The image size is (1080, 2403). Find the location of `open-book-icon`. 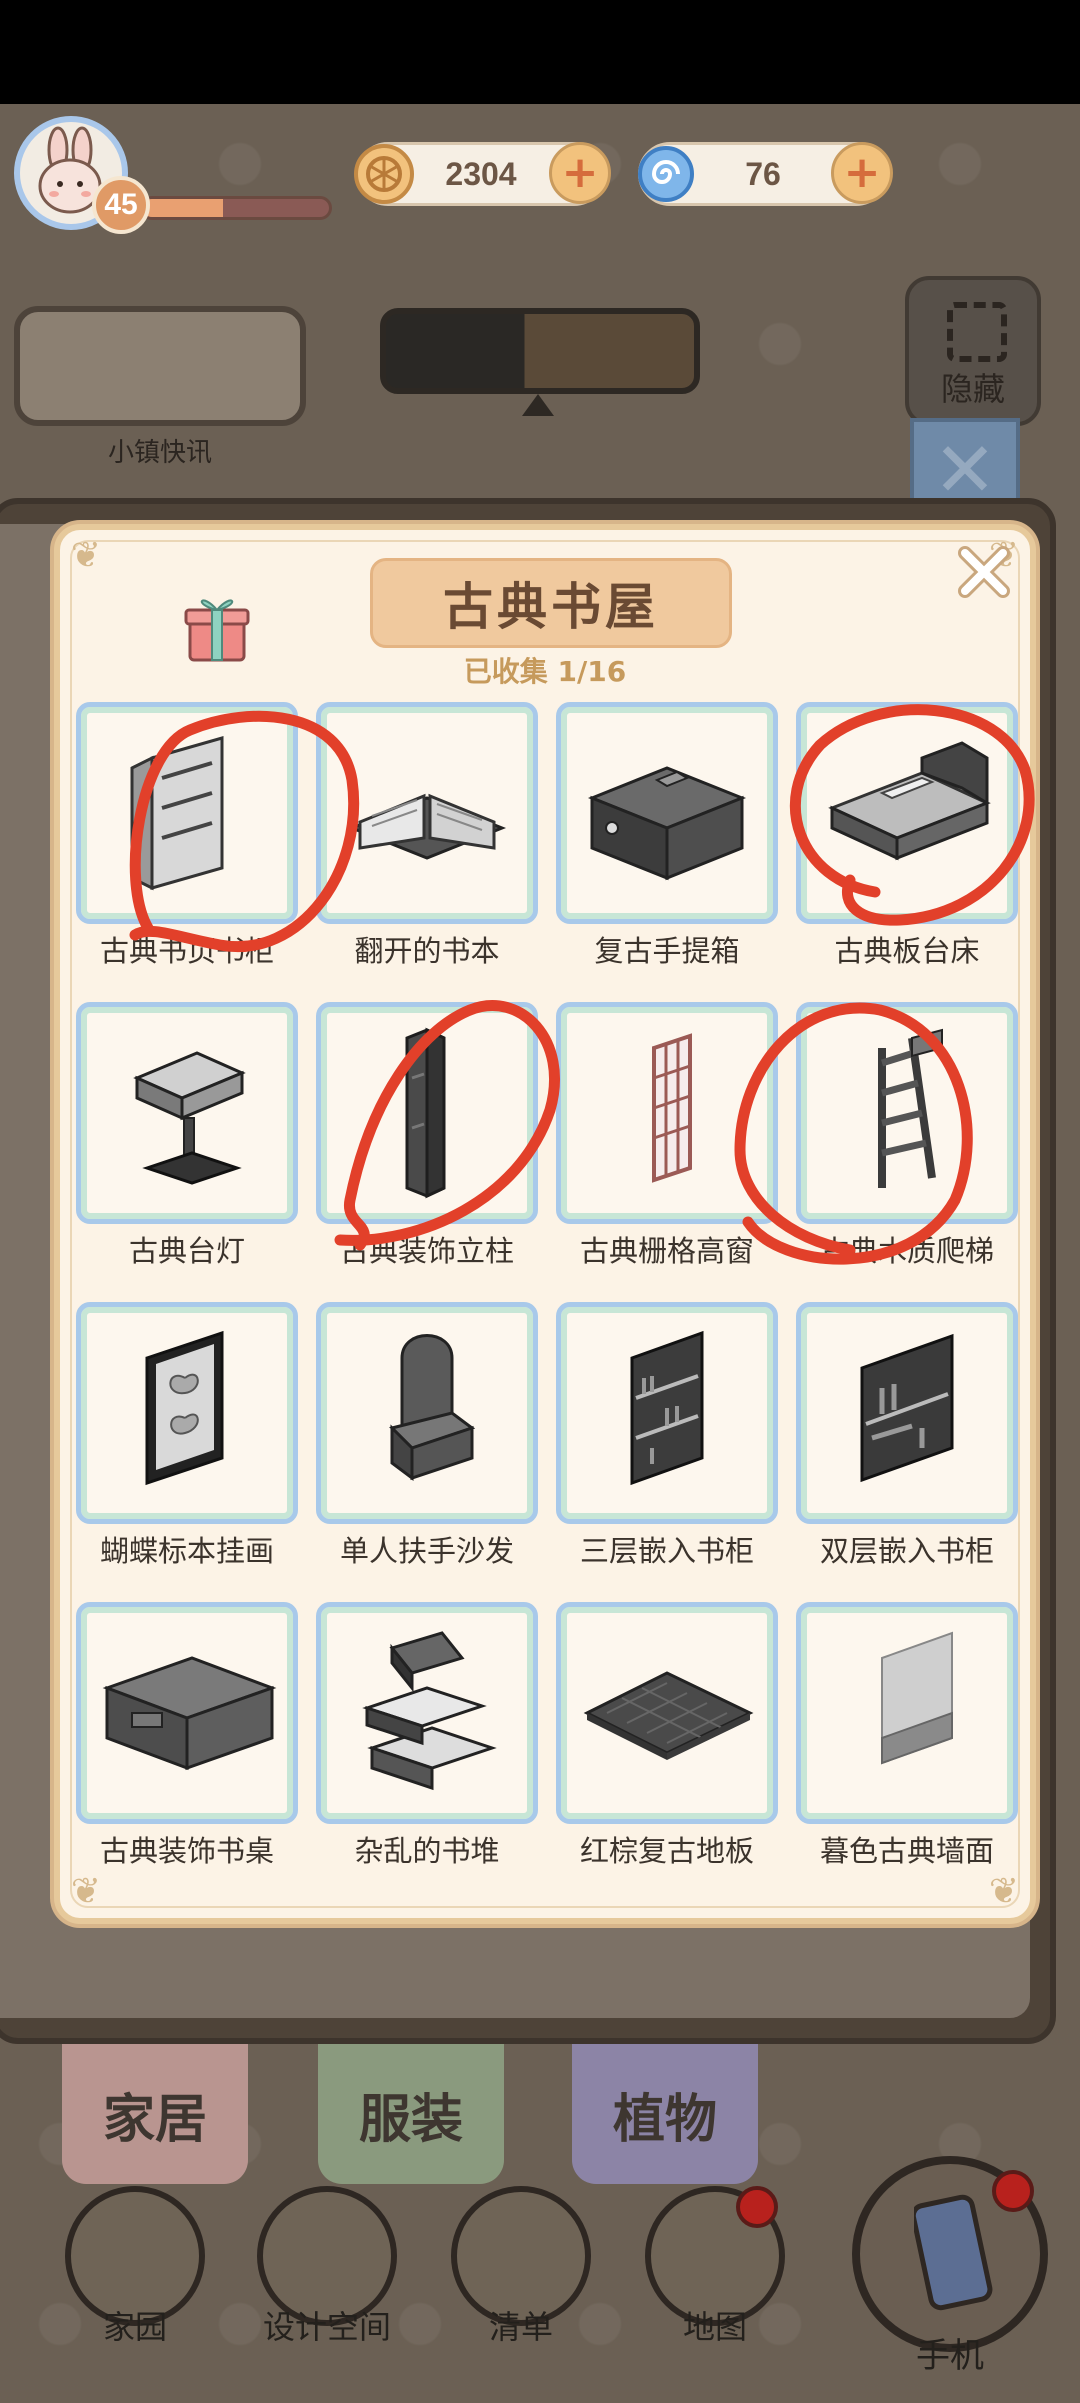

open-book-icon is located at coordinates (427, 826).